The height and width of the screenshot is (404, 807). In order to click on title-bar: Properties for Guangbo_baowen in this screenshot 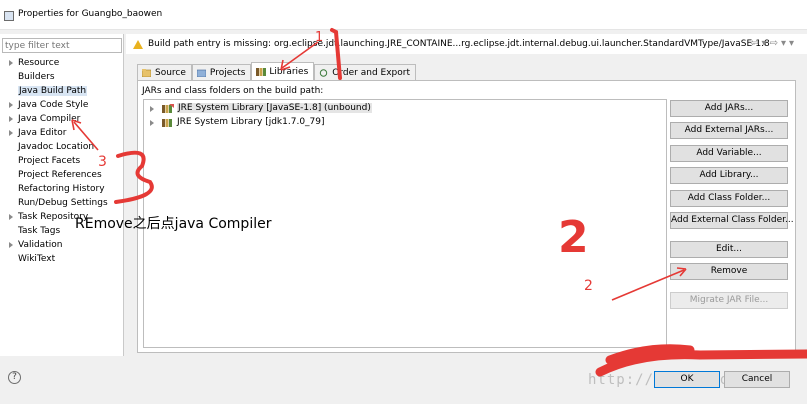, I will do `click(403, 15)`.